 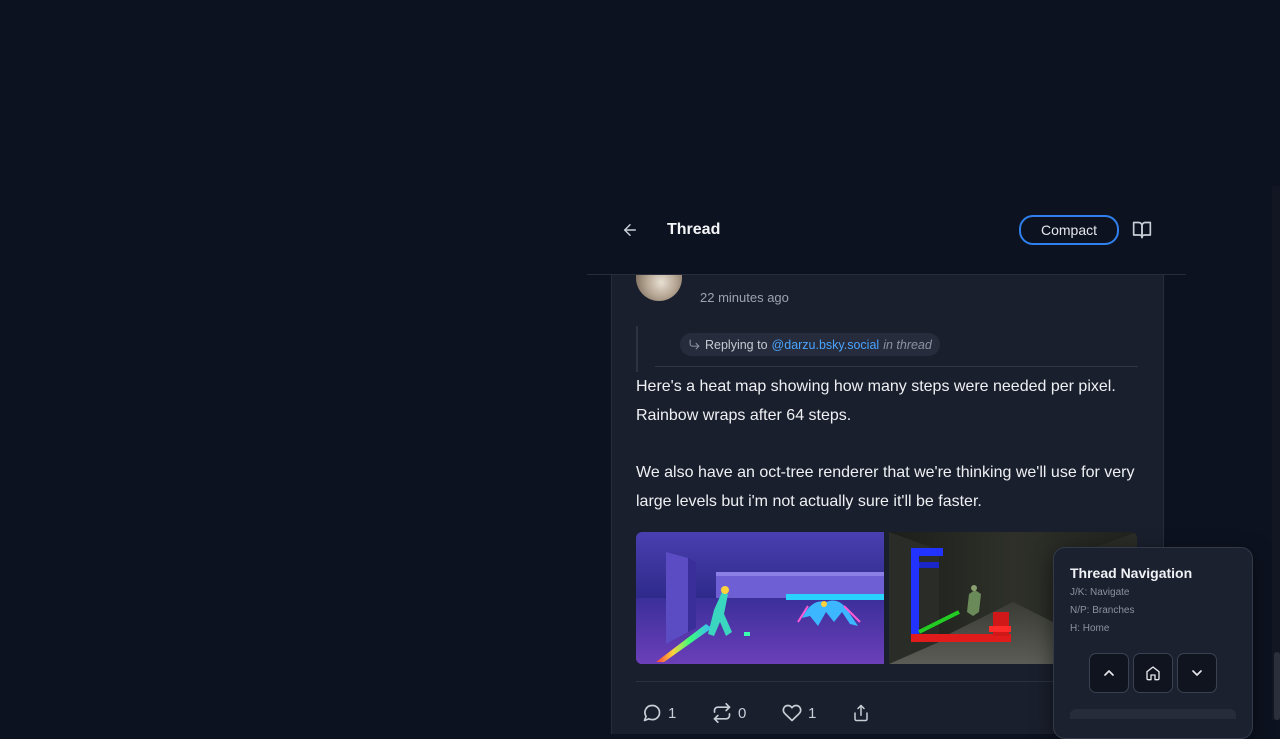 What do you see at coordinates (672, 713) in the screenshot?
I see `reply-count: 1` at bounding box center [672, 713].